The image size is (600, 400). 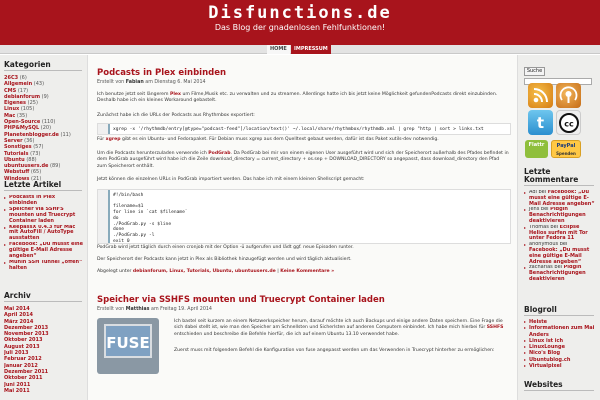 What do you see at coordinates (181, 309) in the screenshot?
I see `meta-date: am Freitag 19. April 2014` at bounding box center [181, 309].